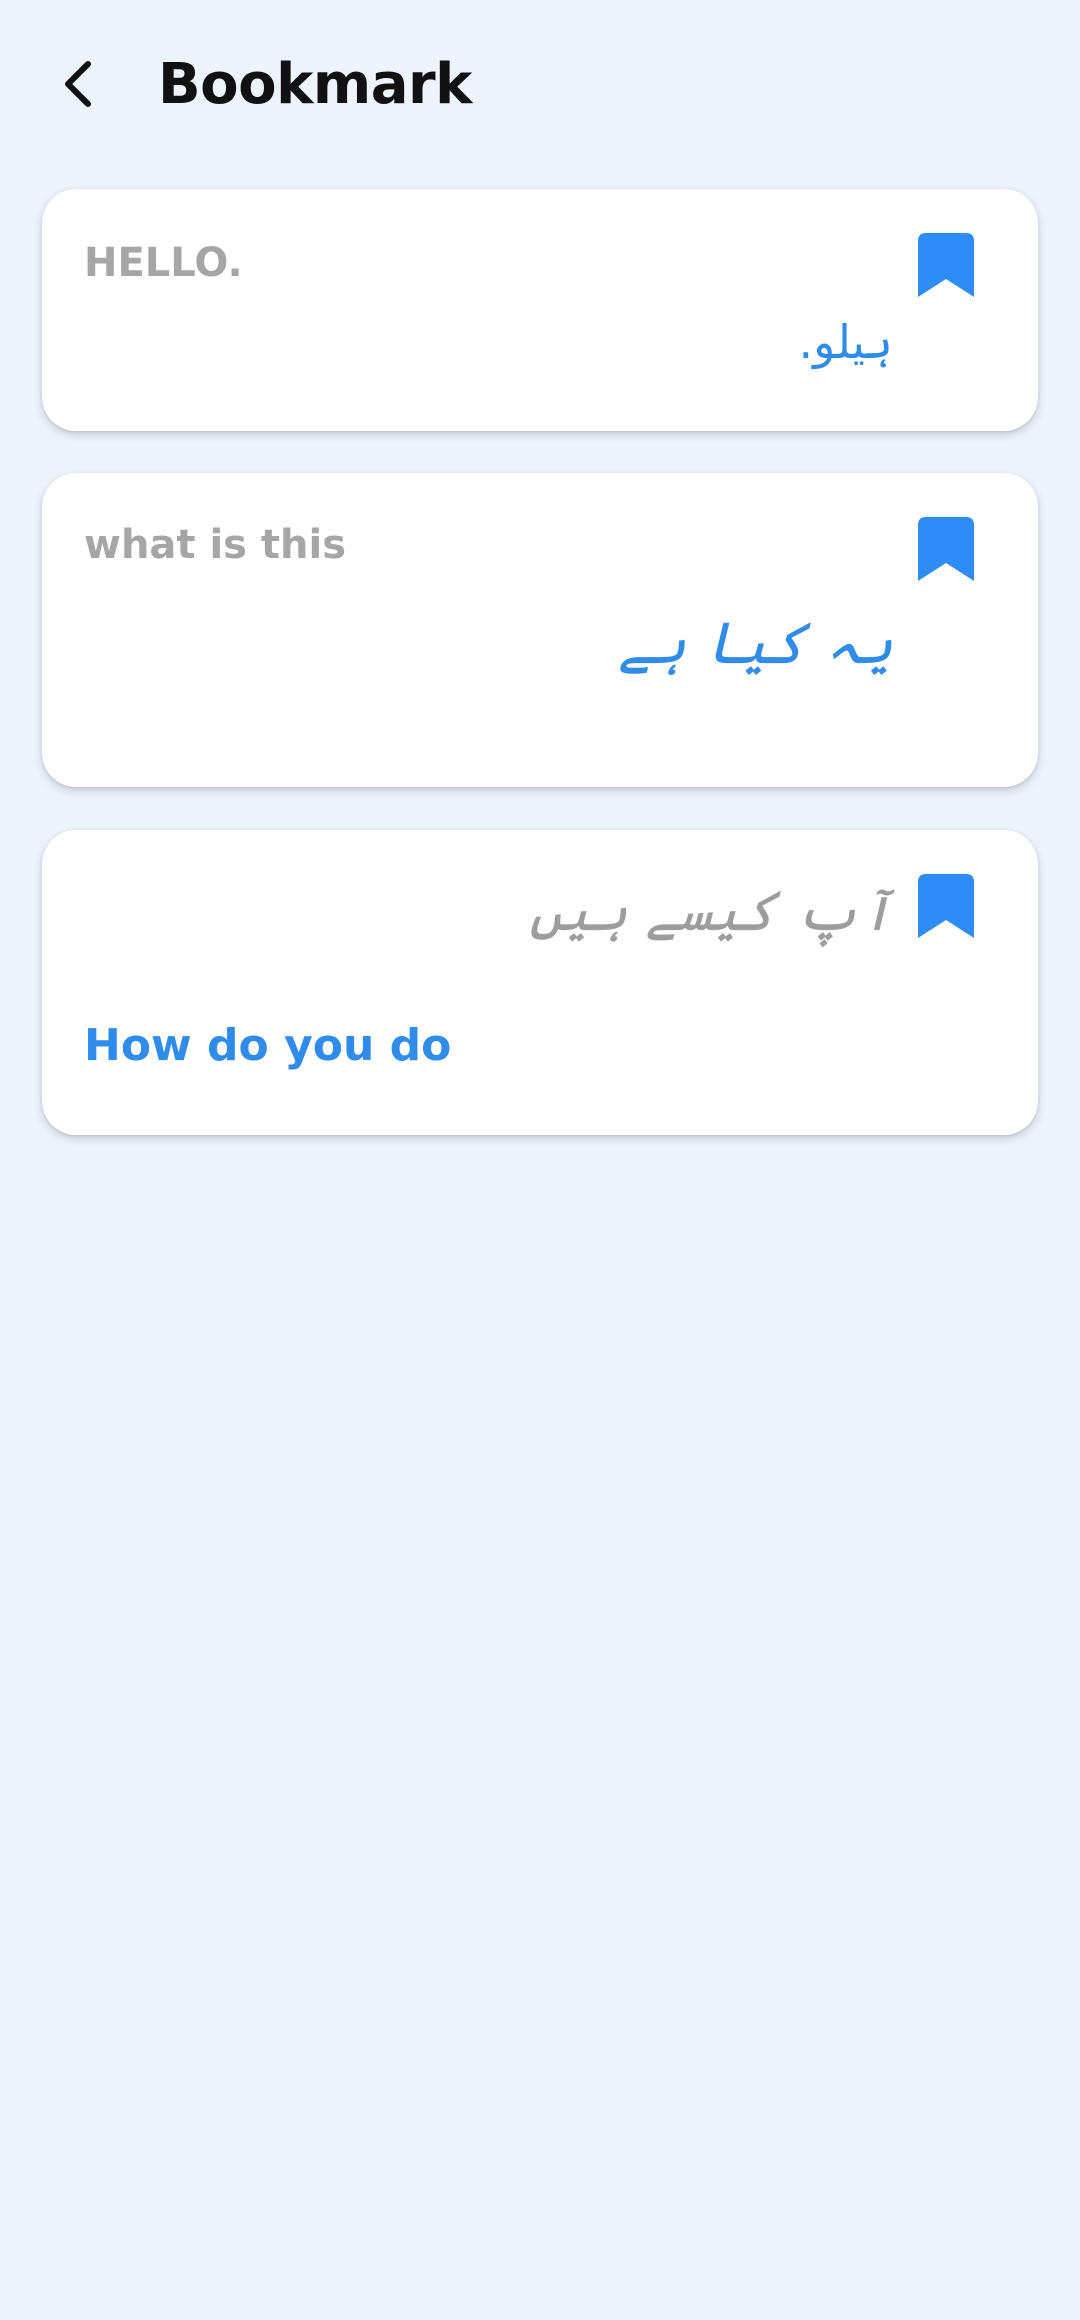 The height and width of the screenshot is (2320, 1080). I want to click on translation-text: یہ کیا ہے, so click(755, 643).